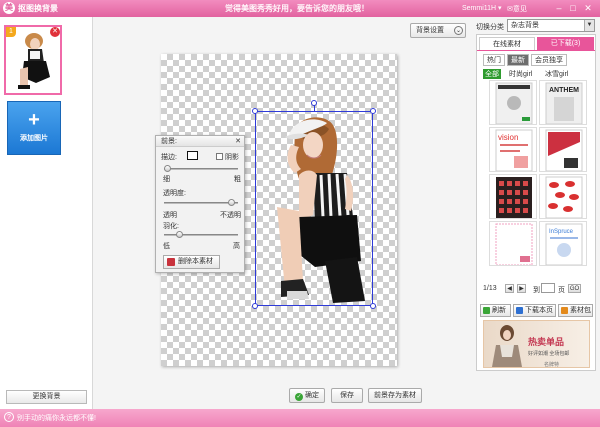 Image resolution: width=600 pixels, height=427 pixels. I want to click on refresh-button: 刷新, so click(495, 310).